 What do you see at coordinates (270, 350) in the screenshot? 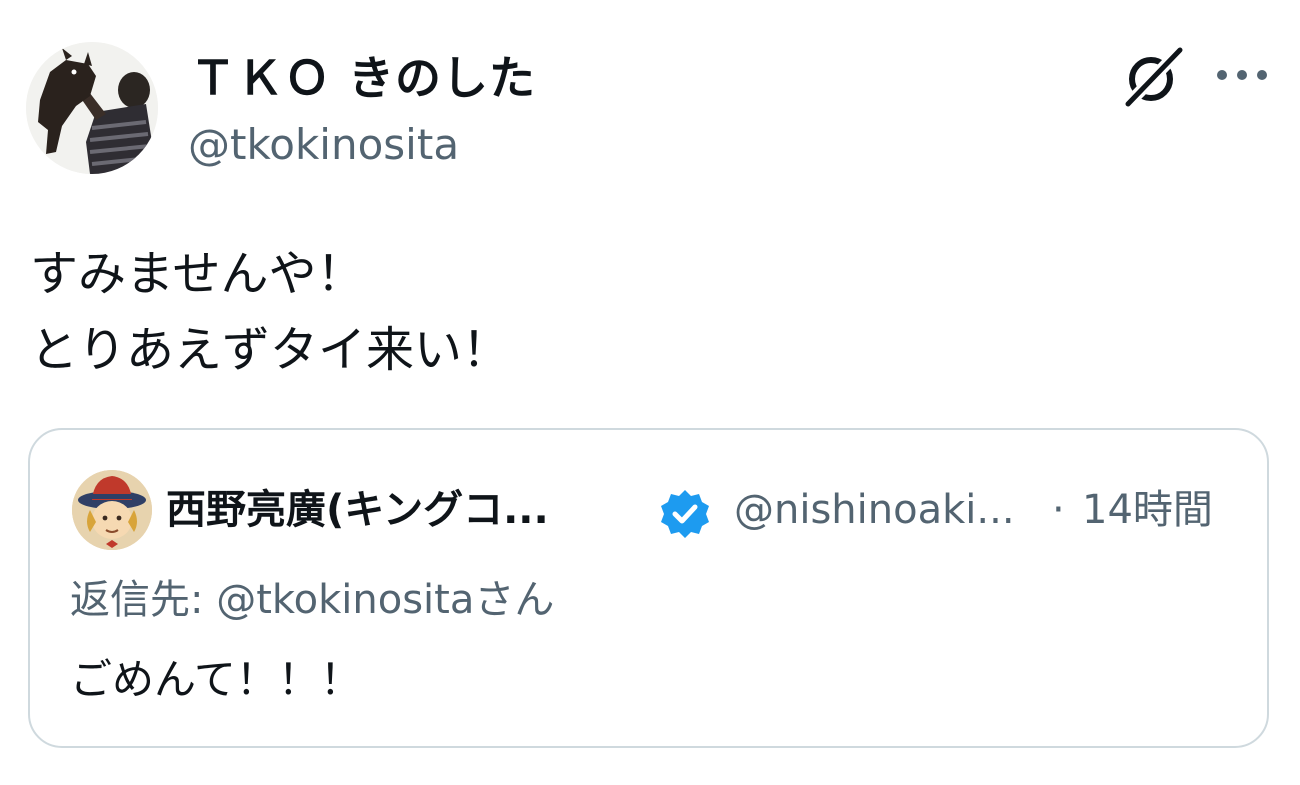
I see `post-text-line: とりあえずタイ来い！` at bounding box center [270, 350].